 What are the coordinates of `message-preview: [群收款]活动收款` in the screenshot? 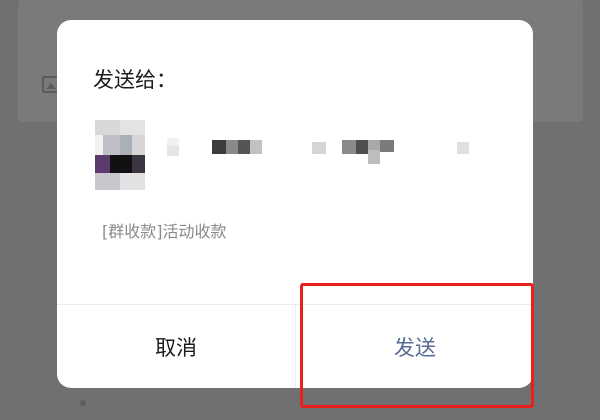 It's located at (164, 231).